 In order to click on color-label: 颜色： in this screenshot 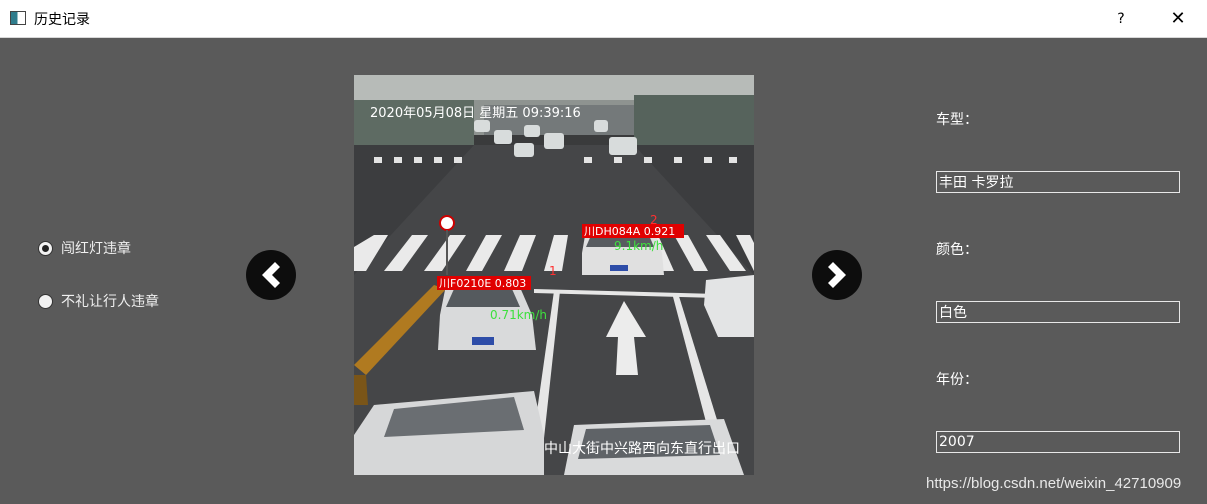, I will do `click(957, 250)`.